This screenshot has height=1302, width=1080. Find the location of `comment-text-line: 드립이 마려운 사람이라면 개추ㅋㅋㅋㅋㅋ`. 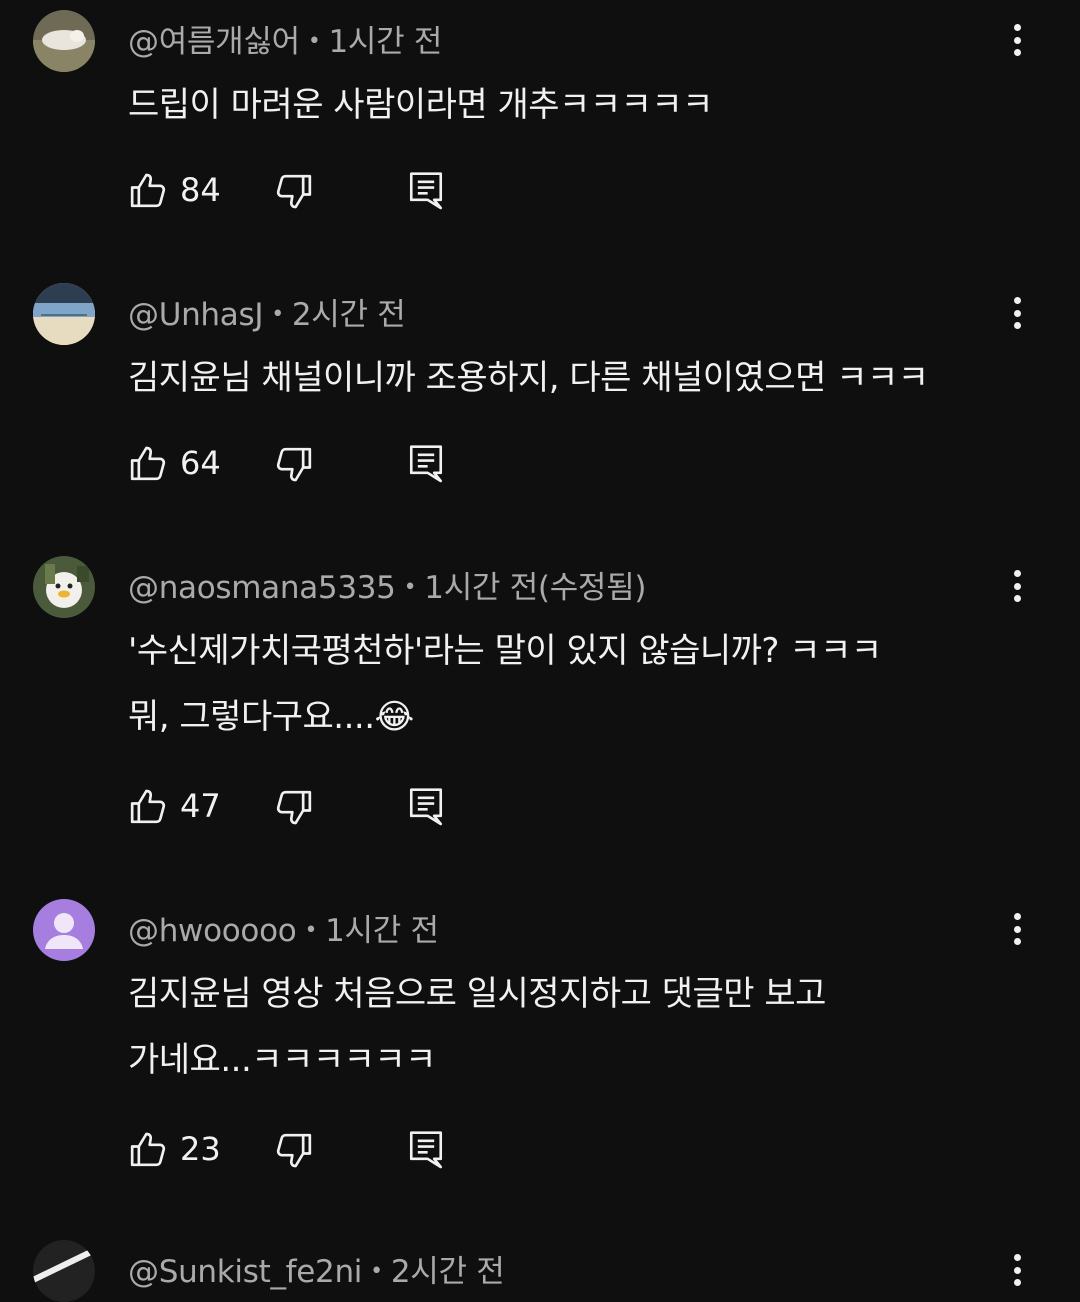

comment-text-line: 드립이 마려운 사람이라면 개추ㅋㅋㅋㅋㅋ is located at coordinates (420, 105).